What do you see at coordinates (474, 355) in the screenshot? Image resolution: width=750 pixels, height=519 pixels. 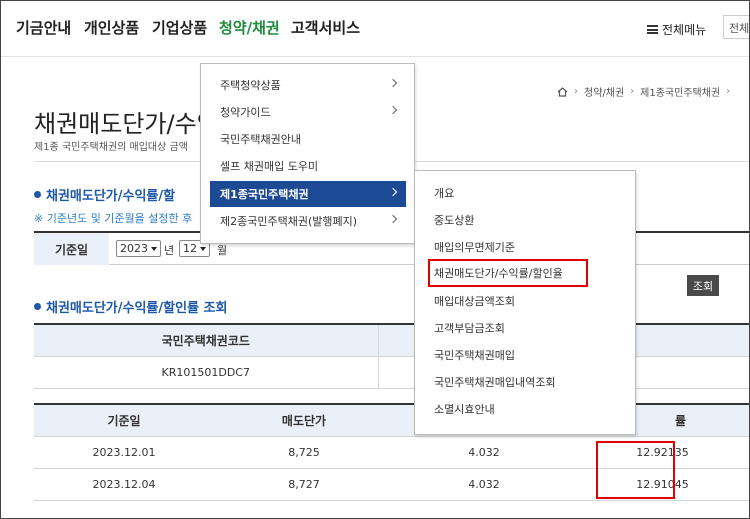 I see `submenu-item-bond-purchase: 국민주택채권매입` at bounding box center [474, 355].